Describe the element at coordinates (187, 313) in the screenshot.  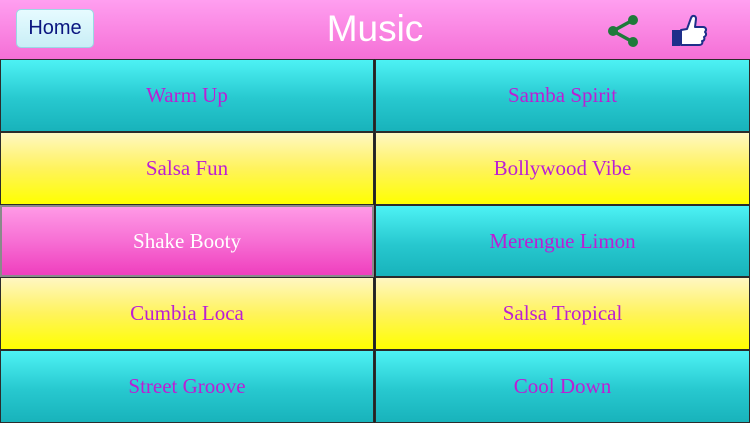
I see `track-cumbia-loca: Cumbia Loca` at that location.